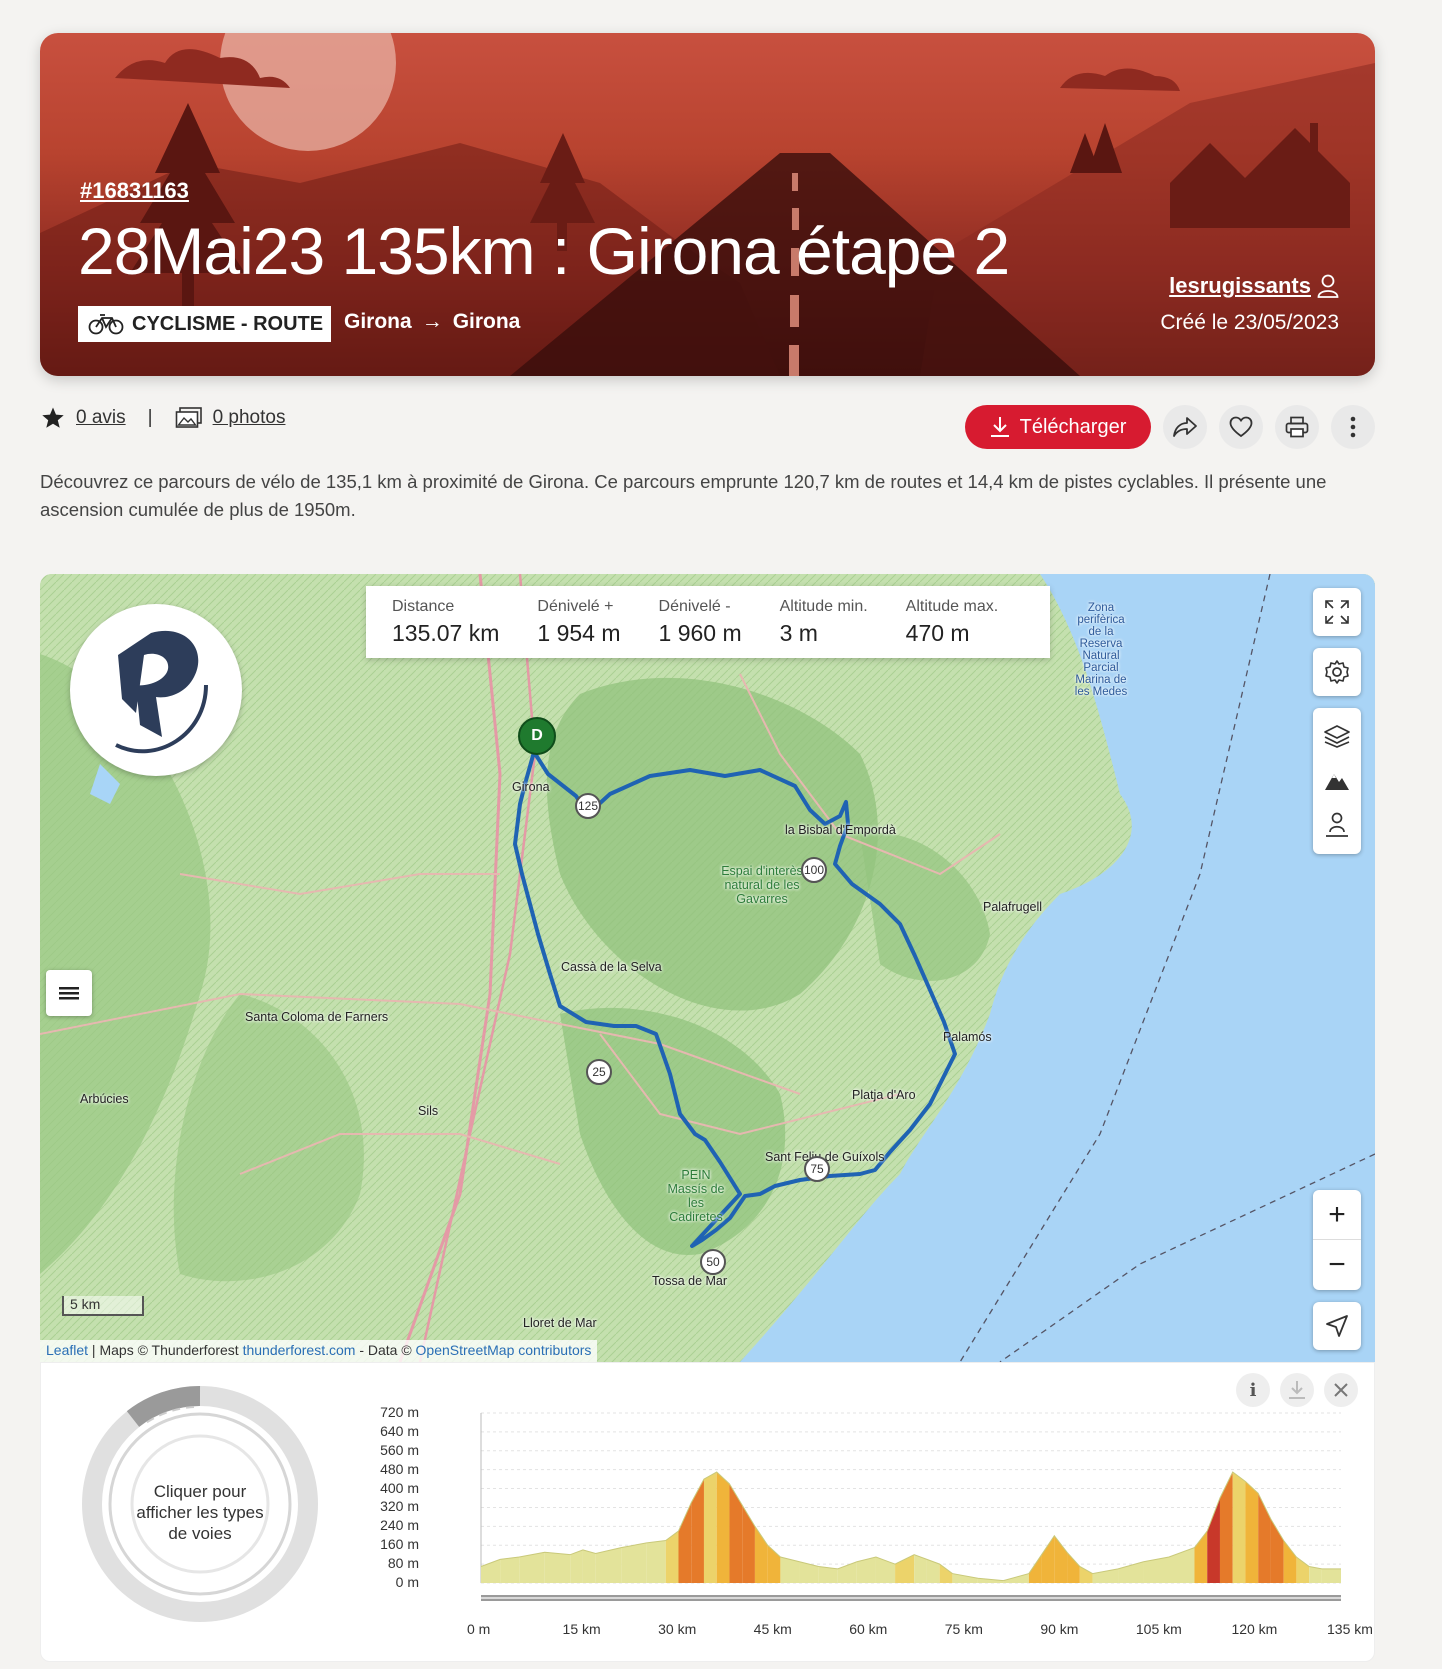  I want to click on place-palamos: Palamós, so click(967, 1037).